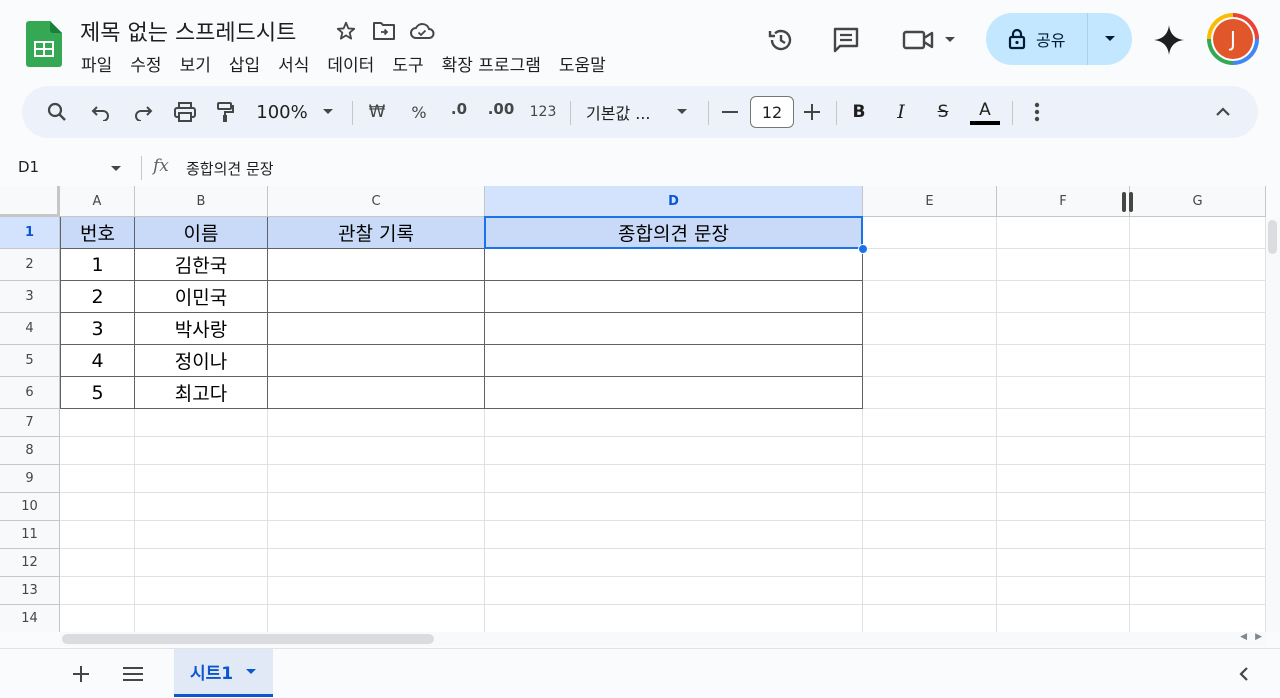  What do you see at coordinates (674, 297) in the screenshot?
I see `cell-d3` at bounding box center [674, 297].